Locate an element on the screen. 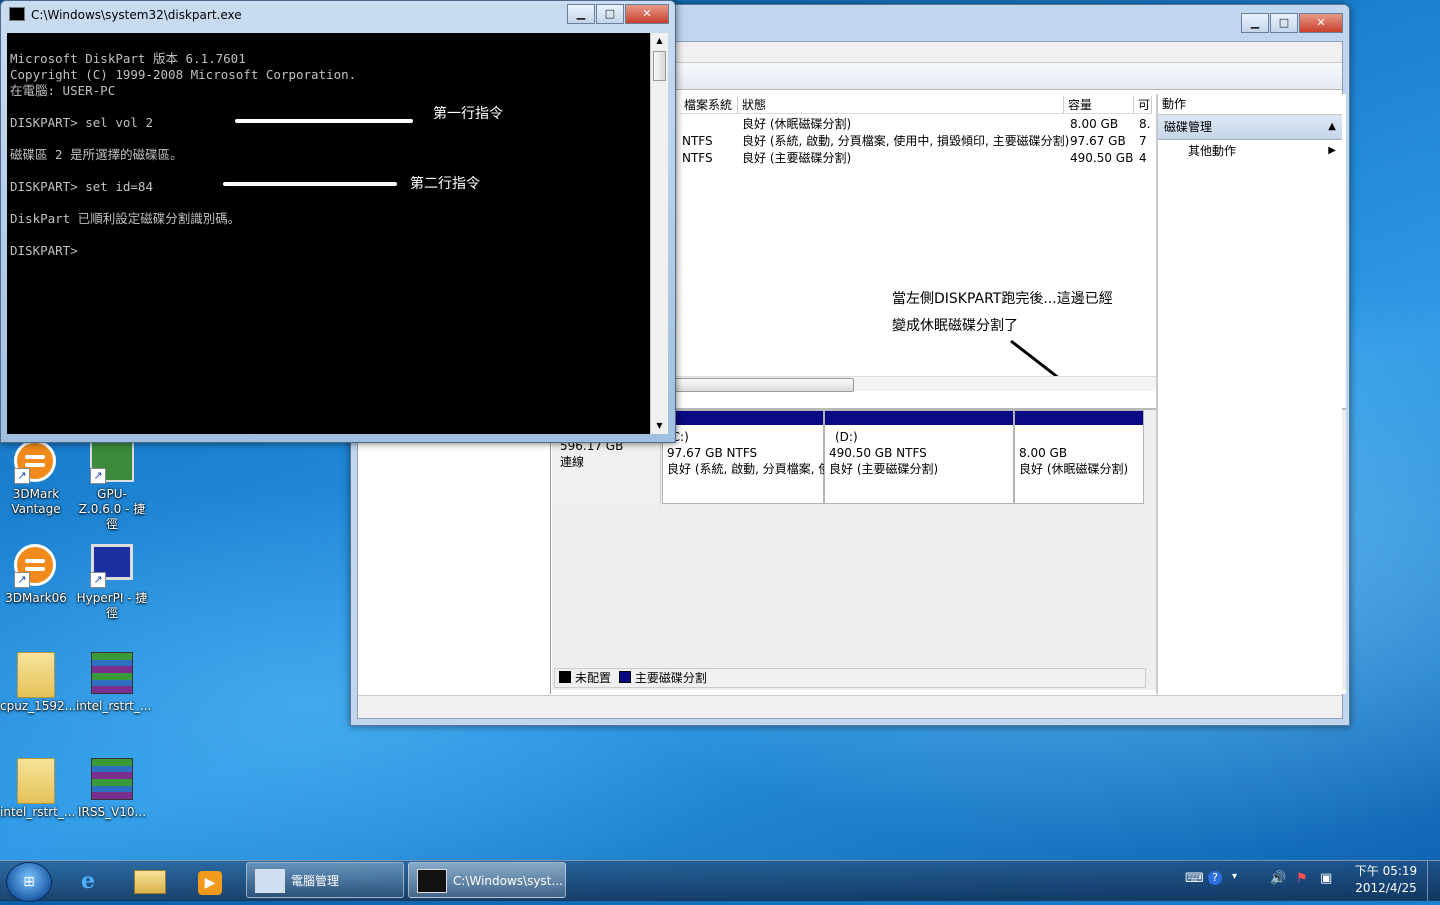 The width and height of the screenshot is (1440, 905). desktop-icon-label: HyperPI - 捷徑 is located at coordinates (112, 605).